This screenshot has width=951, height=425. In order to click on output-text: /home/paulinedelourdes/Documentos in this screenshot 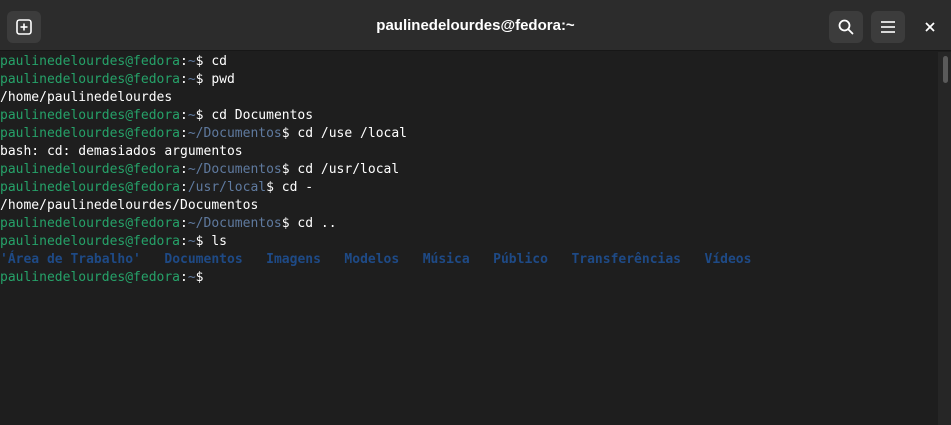, I will do `click(129, 205)`.